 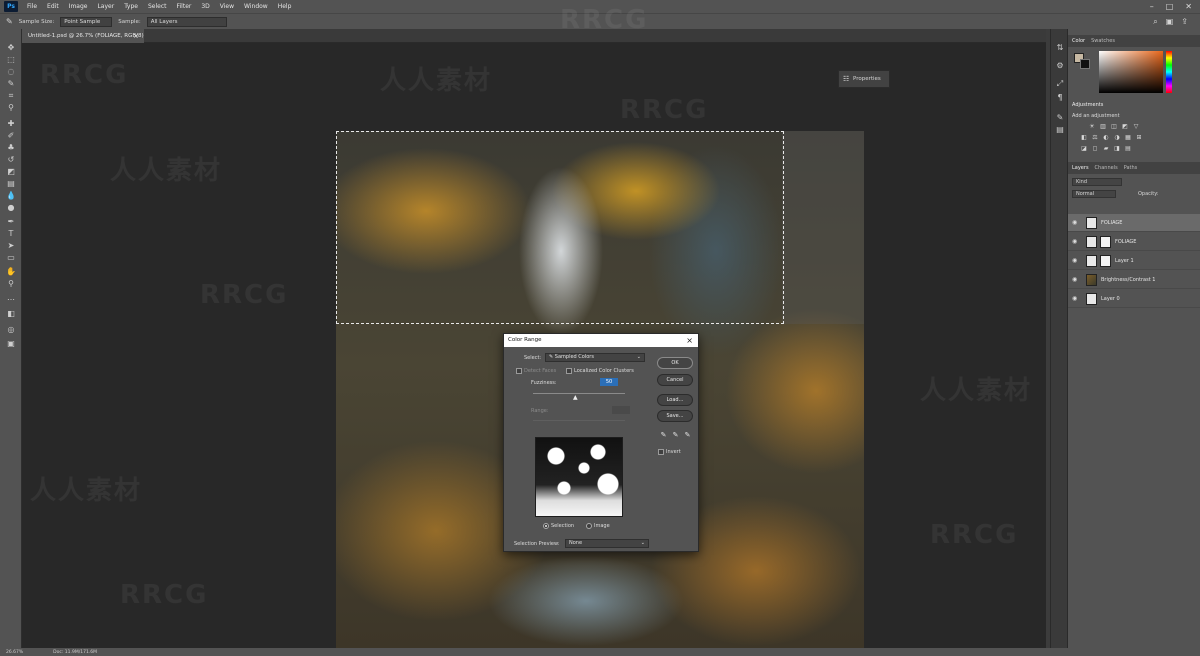 I want to click on blend-mode-select: Normal, so click(x=1094, y=194).